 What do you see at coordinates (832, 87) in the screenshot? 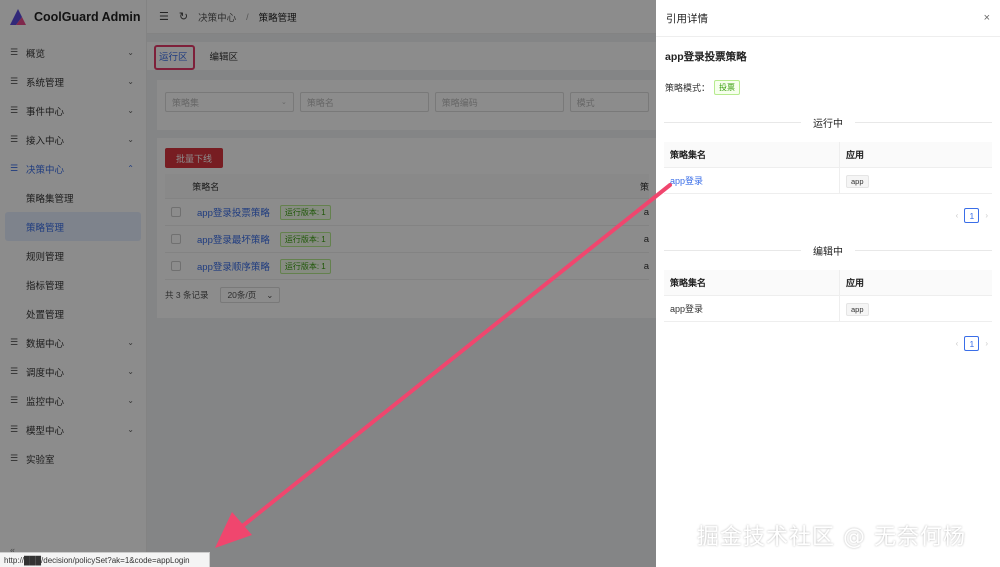
I see `policy-mode-row: 策略模式： 投票` at bounding box center [832, 87].